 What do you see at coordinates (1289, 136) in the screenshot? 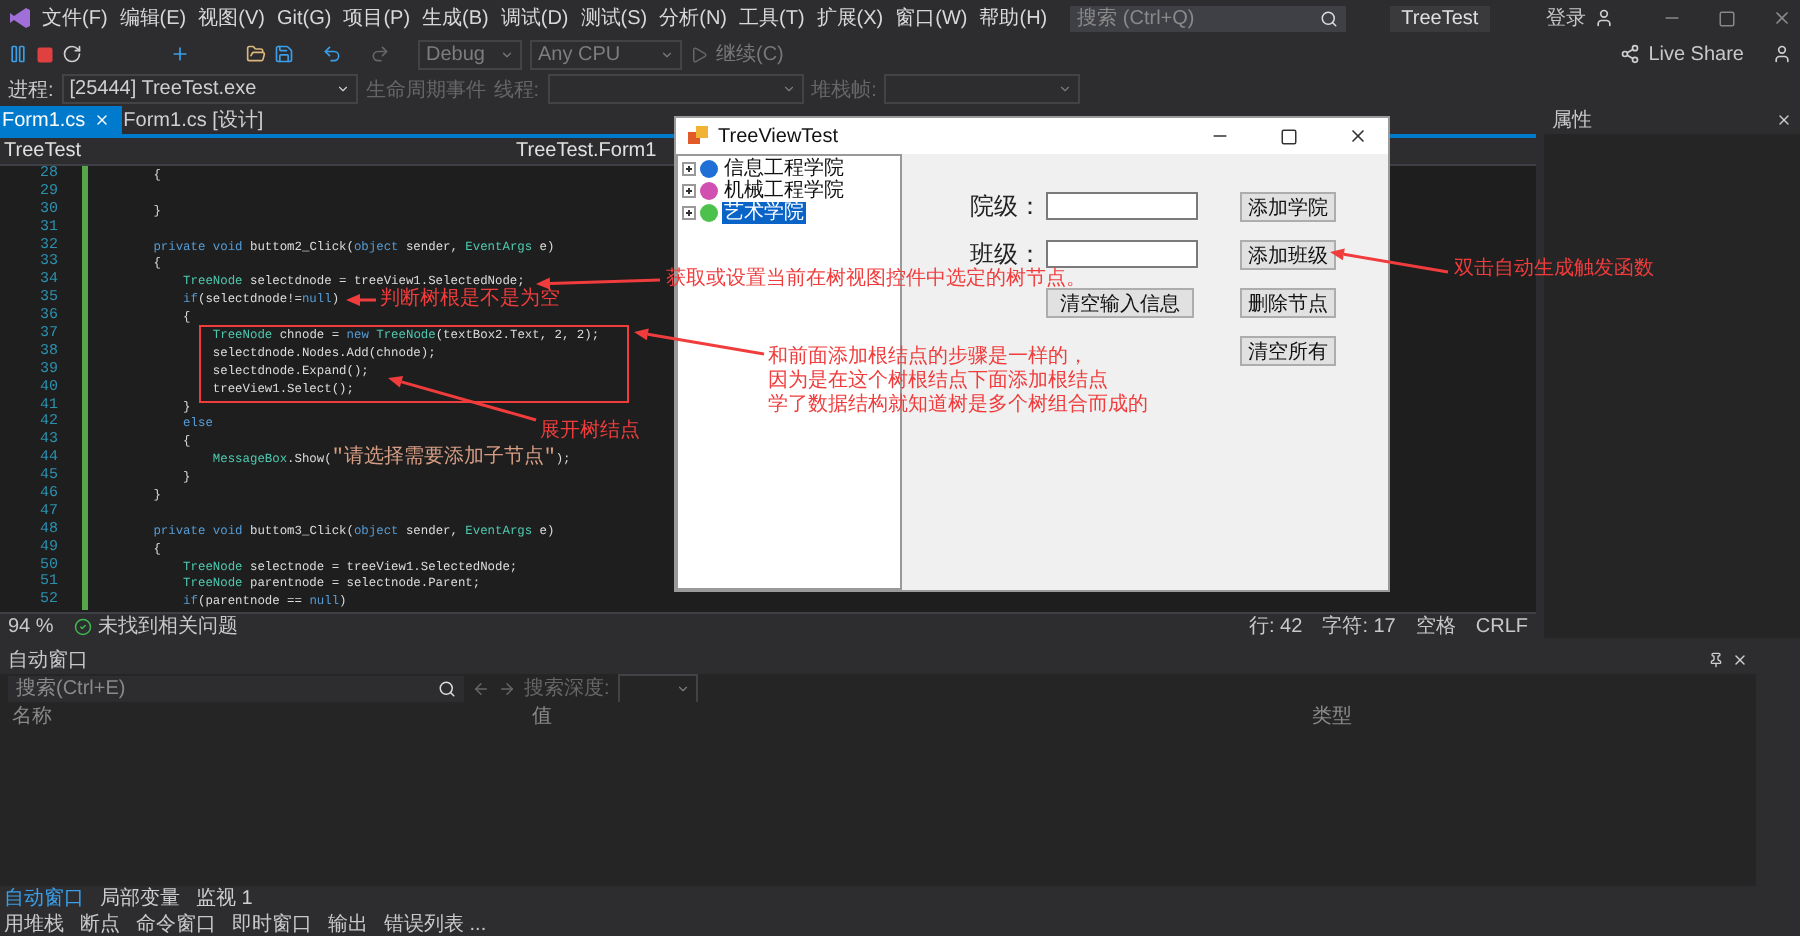
I see `maximize-icon` at bounding box center [1289, 136].